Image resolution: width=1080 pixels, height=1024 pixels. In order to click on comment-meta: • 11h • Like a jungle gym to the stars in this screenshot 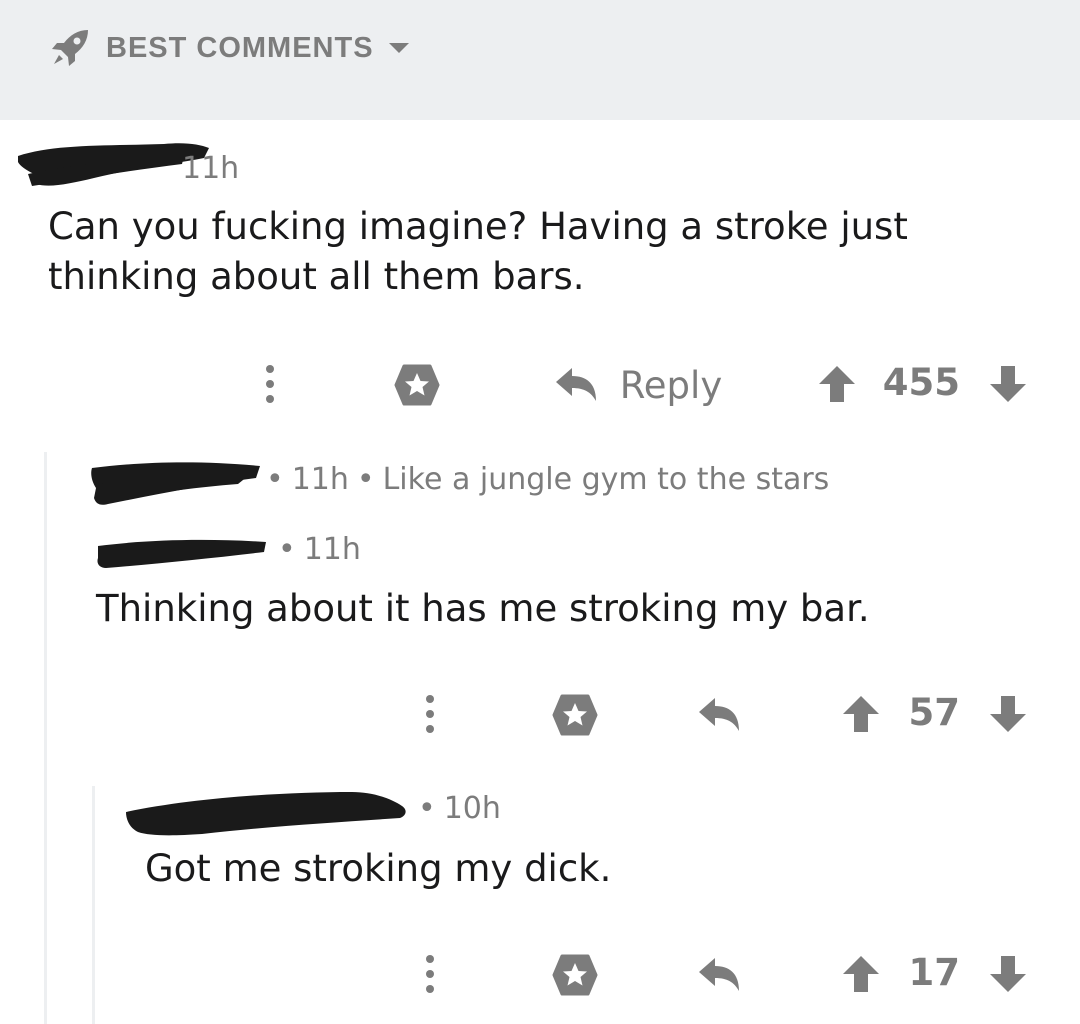, I will do `click(543, 479)`.